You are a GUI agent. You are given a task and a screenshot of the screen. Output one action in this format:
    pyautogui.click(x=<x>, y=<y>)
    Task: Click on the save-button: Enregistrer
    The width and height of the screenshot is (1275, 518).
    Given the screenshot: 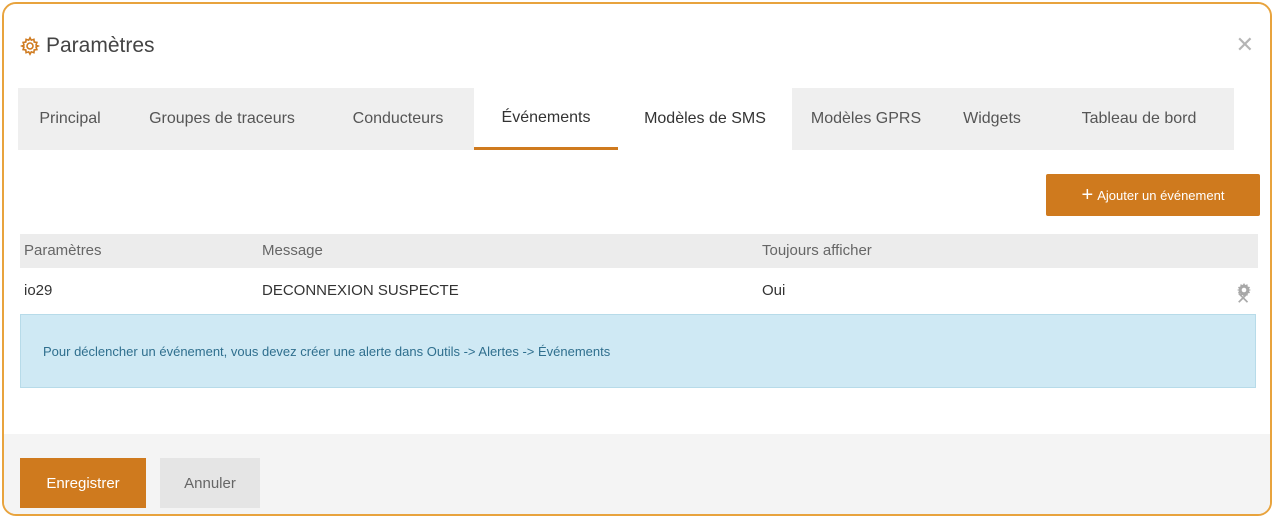 What is the action you would take?
    pyautogui.click(x=83, y=483)
    